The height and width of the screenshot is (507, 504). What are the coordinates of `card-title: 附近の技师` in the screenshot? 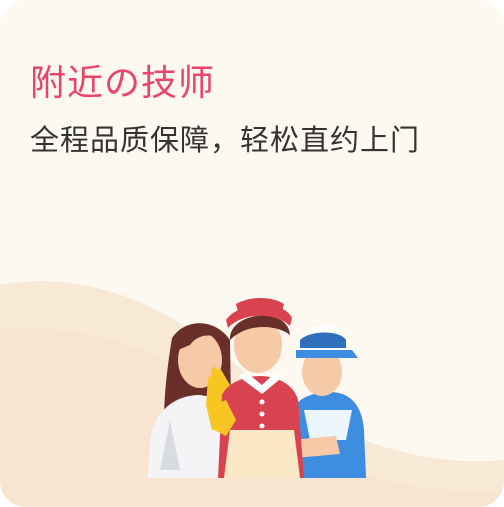 It's located at (123, 83).